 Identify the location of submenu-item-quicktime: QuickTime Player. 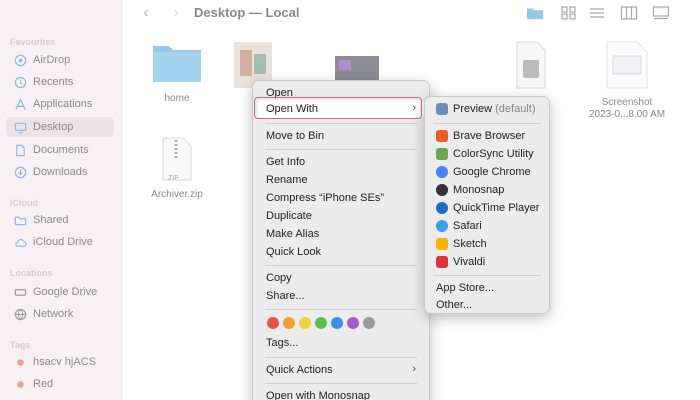
(488, 208).